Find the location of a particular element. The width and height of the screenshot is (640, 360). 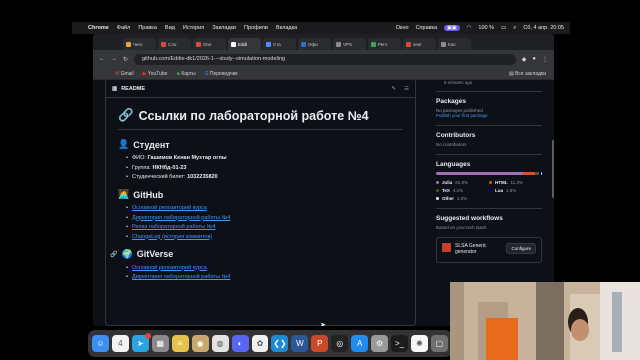

outline-list-icon: ☰ is located at coordinates (406, 89).